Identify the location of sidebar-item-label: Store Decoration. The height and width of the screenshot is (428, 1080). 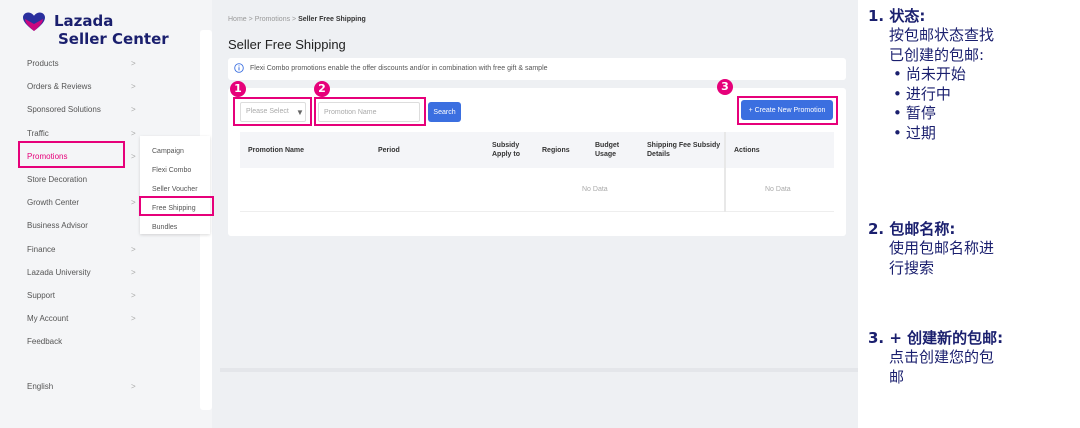
(57, 179).